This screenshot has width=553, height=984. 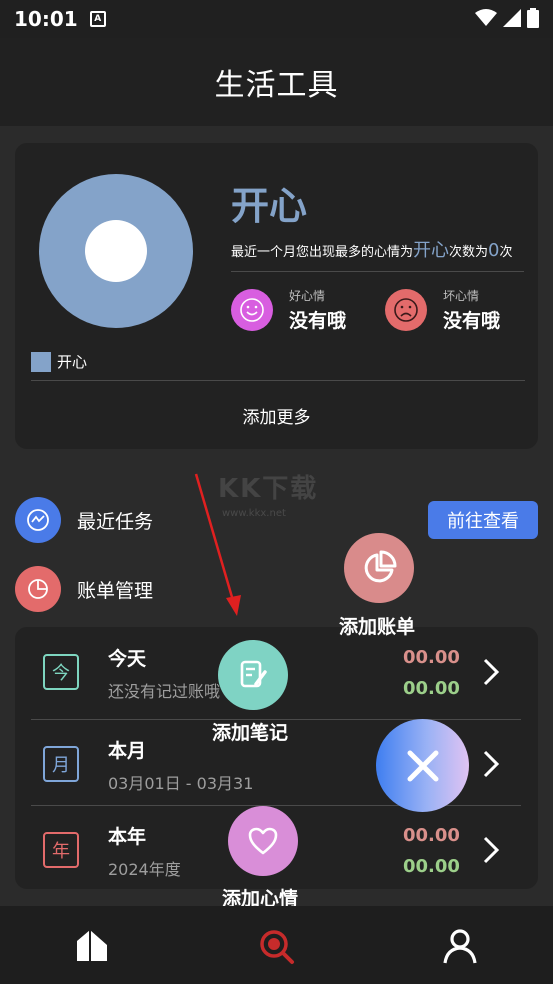 I want to click on add-note-fab, so click(x=253, y=675).